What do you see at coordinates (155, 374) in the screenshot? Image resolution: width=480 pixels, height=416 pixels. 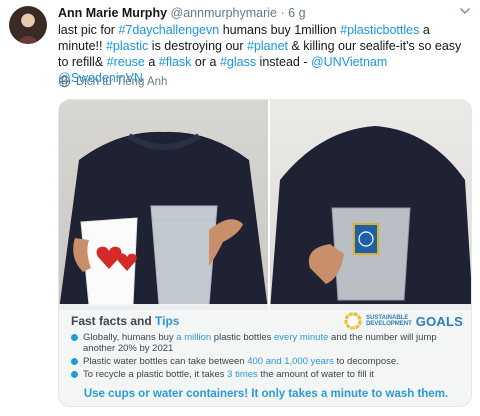 I see `fact-text: To recycle a plastic bottle, it takes` at bounding box center [155, 374].